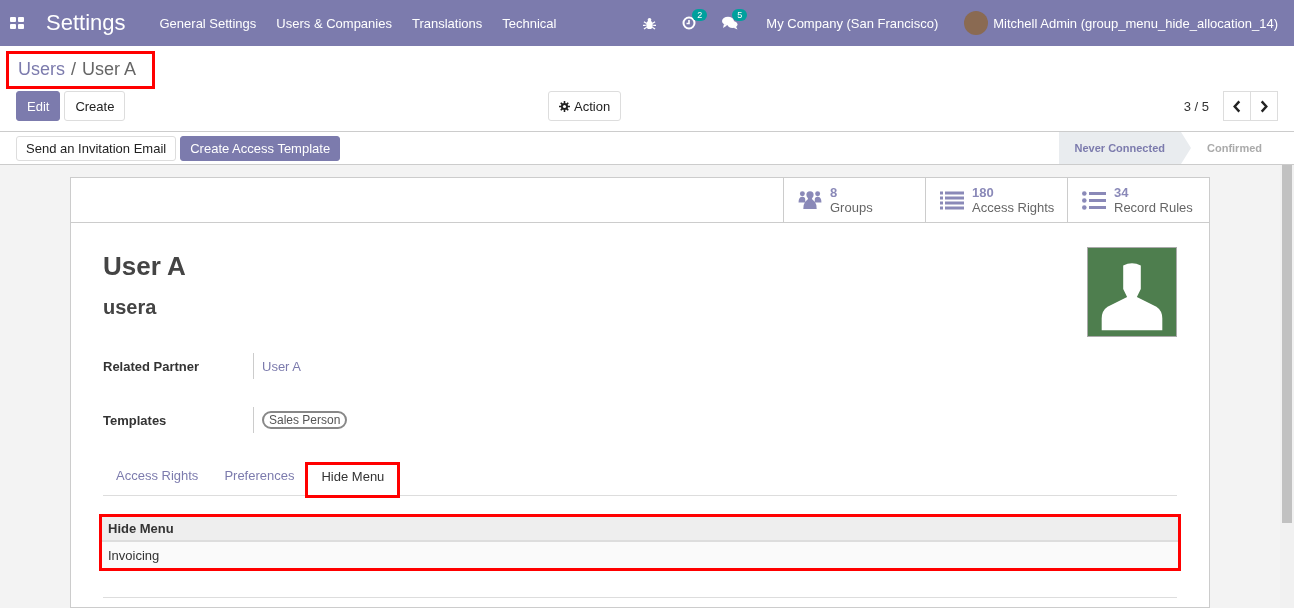 This screenshot has height=608, width=1294. I want to click on next-button, so click(1264, 106).